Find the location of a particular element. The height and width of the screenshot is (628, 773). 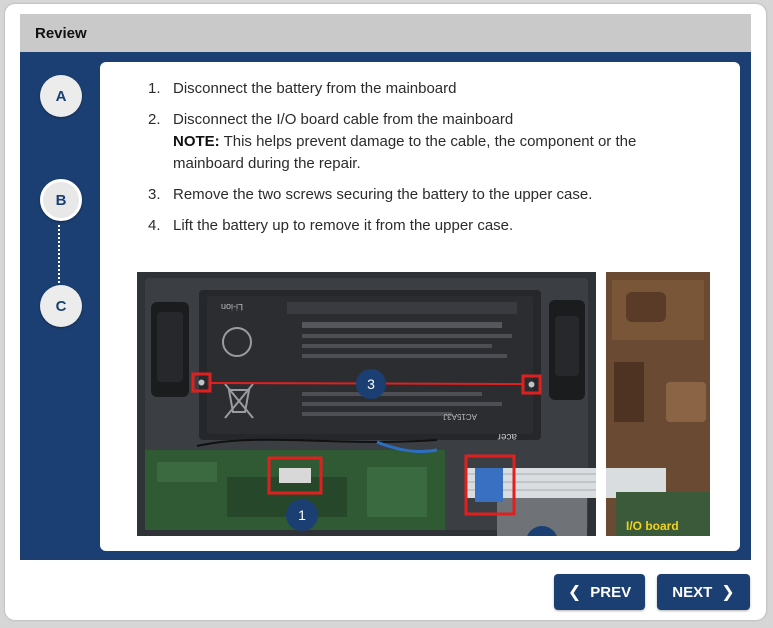

step-b-label: B is located at coordinates (61, 200).